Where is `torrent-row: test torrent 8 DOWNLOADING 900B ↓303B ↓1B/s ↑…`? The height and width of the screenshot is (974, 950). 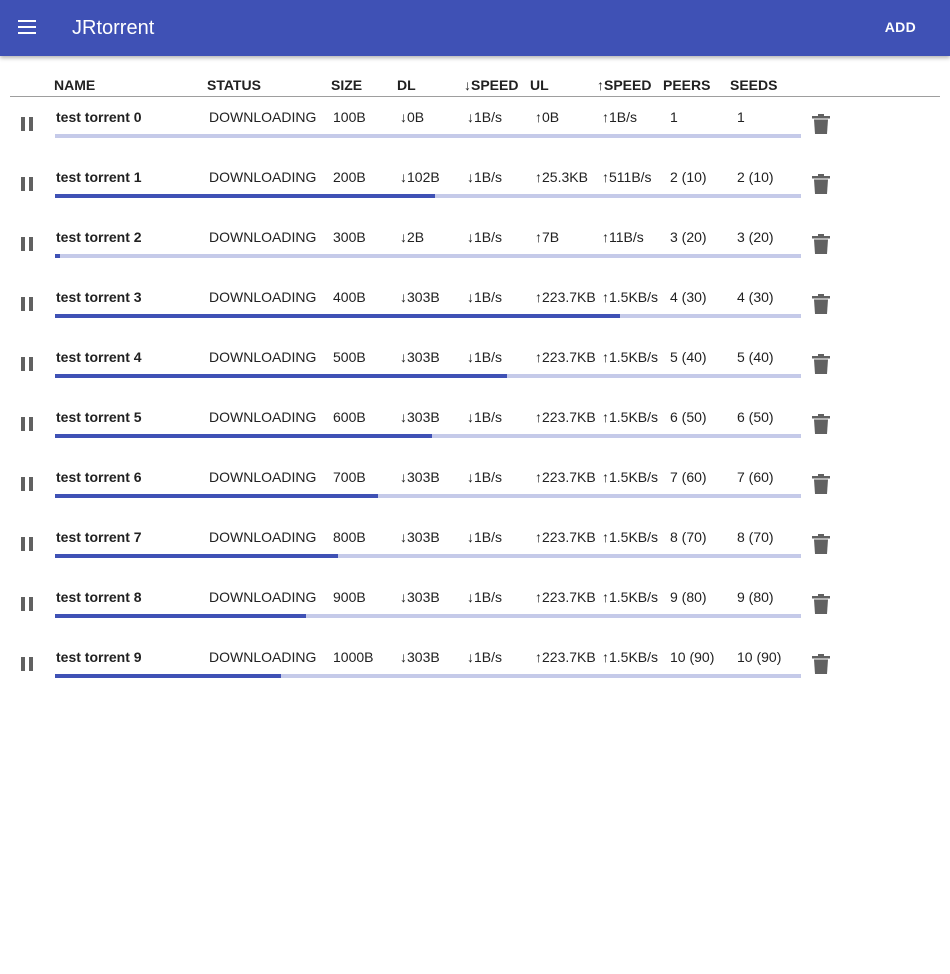
torrent-row: test torrent 8 DOWNLOADING 900B ↓303B ↓1B/s ↑… is located at coordinates (475, 617).